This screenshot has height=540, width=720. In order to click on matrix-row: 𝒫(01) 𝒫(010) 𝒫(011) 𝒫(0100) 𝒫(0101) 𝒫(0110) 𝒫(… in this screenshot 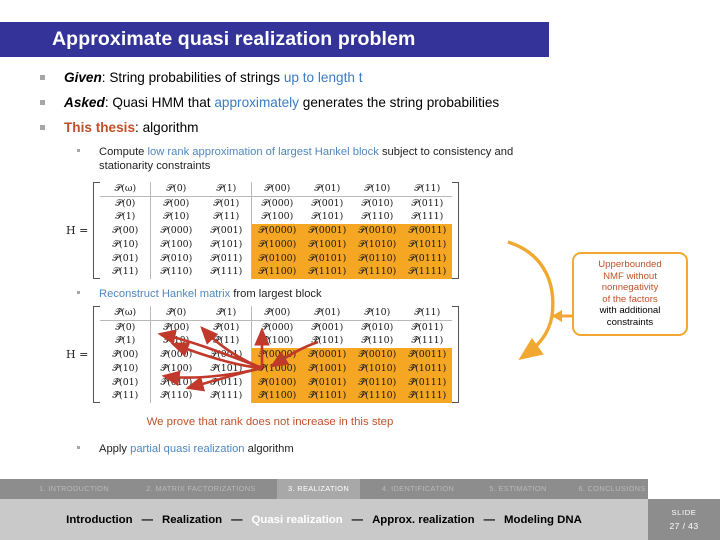, I will do `click(276, 258)`.